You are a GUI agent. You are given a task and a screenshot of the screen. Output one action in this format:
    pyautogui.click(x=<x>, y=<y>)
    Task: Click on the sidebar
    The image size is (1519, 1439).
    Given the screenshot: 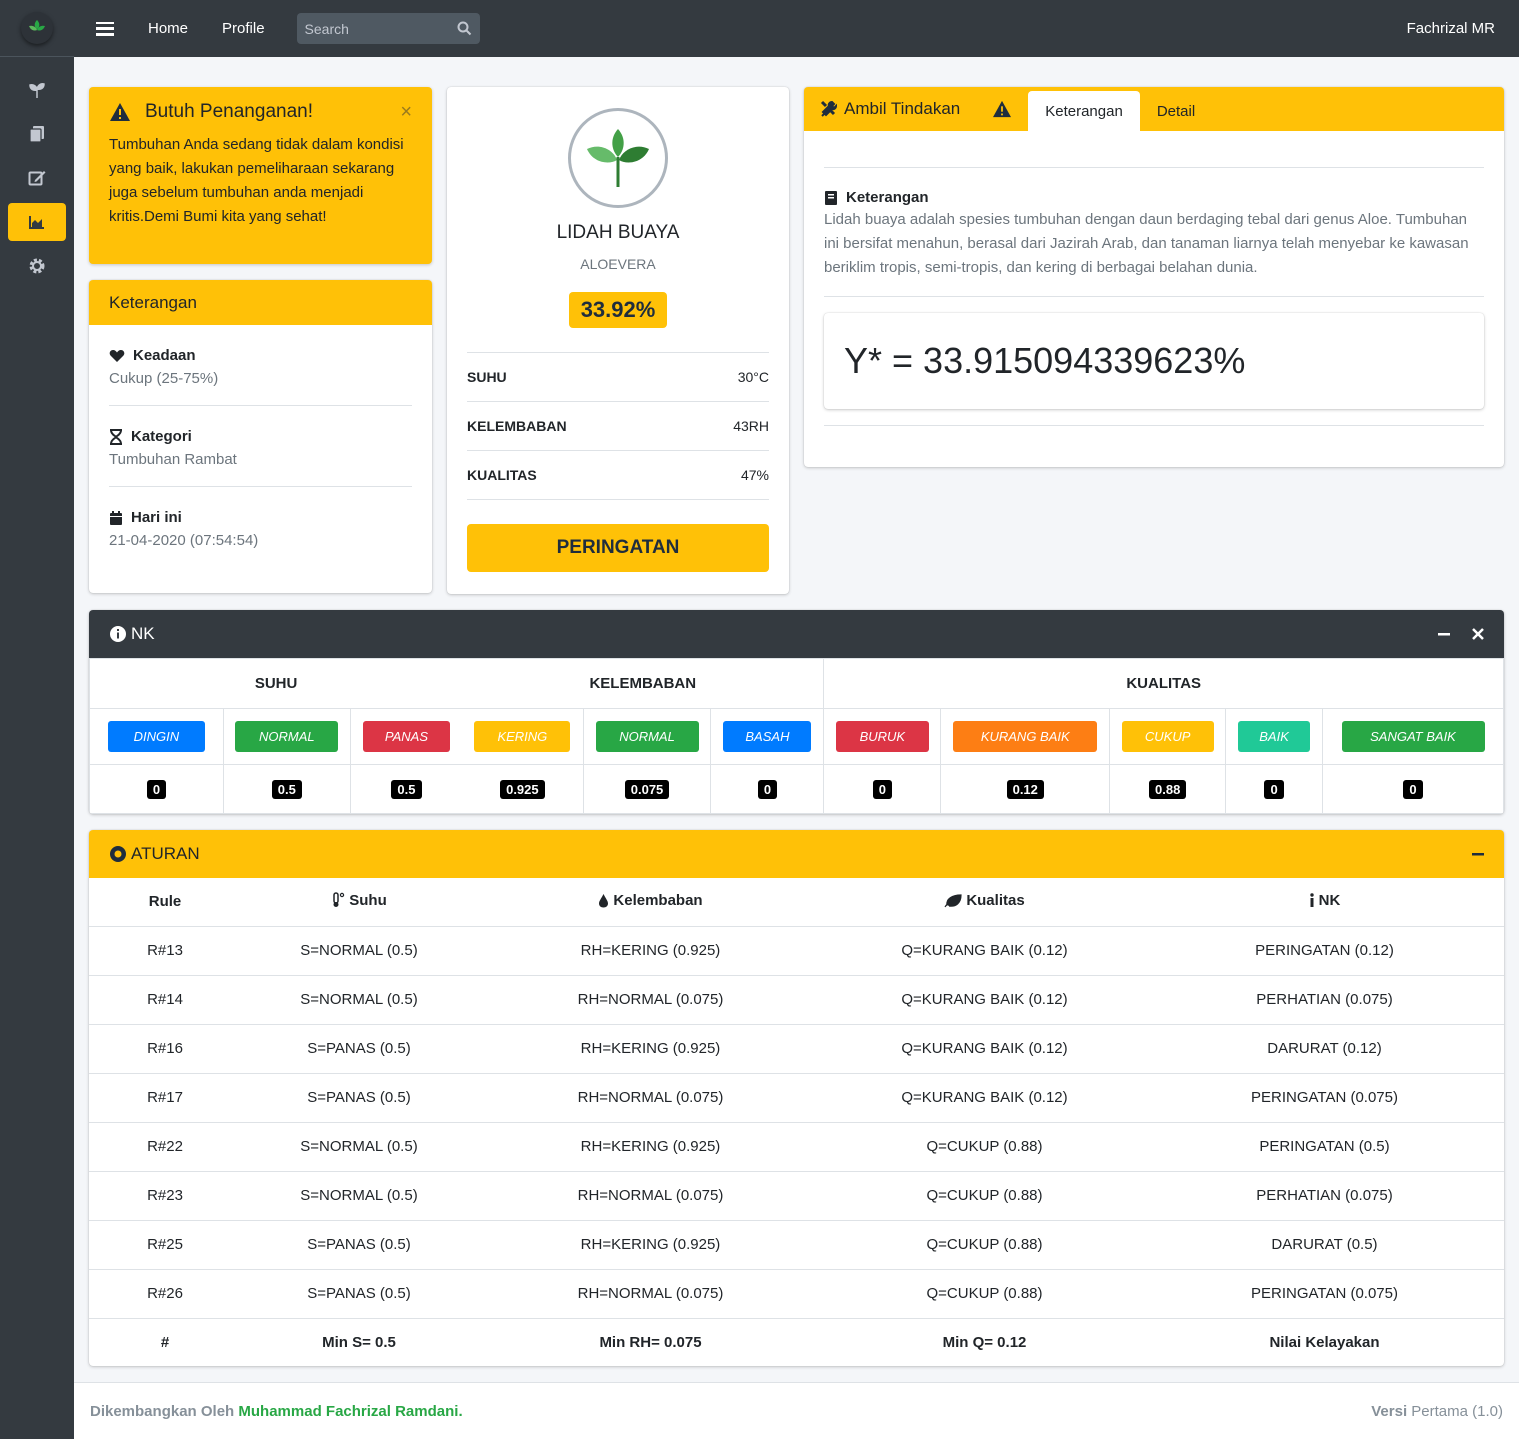 What is the action you would take?
    pyautogui.click(x=37, y=719)
    